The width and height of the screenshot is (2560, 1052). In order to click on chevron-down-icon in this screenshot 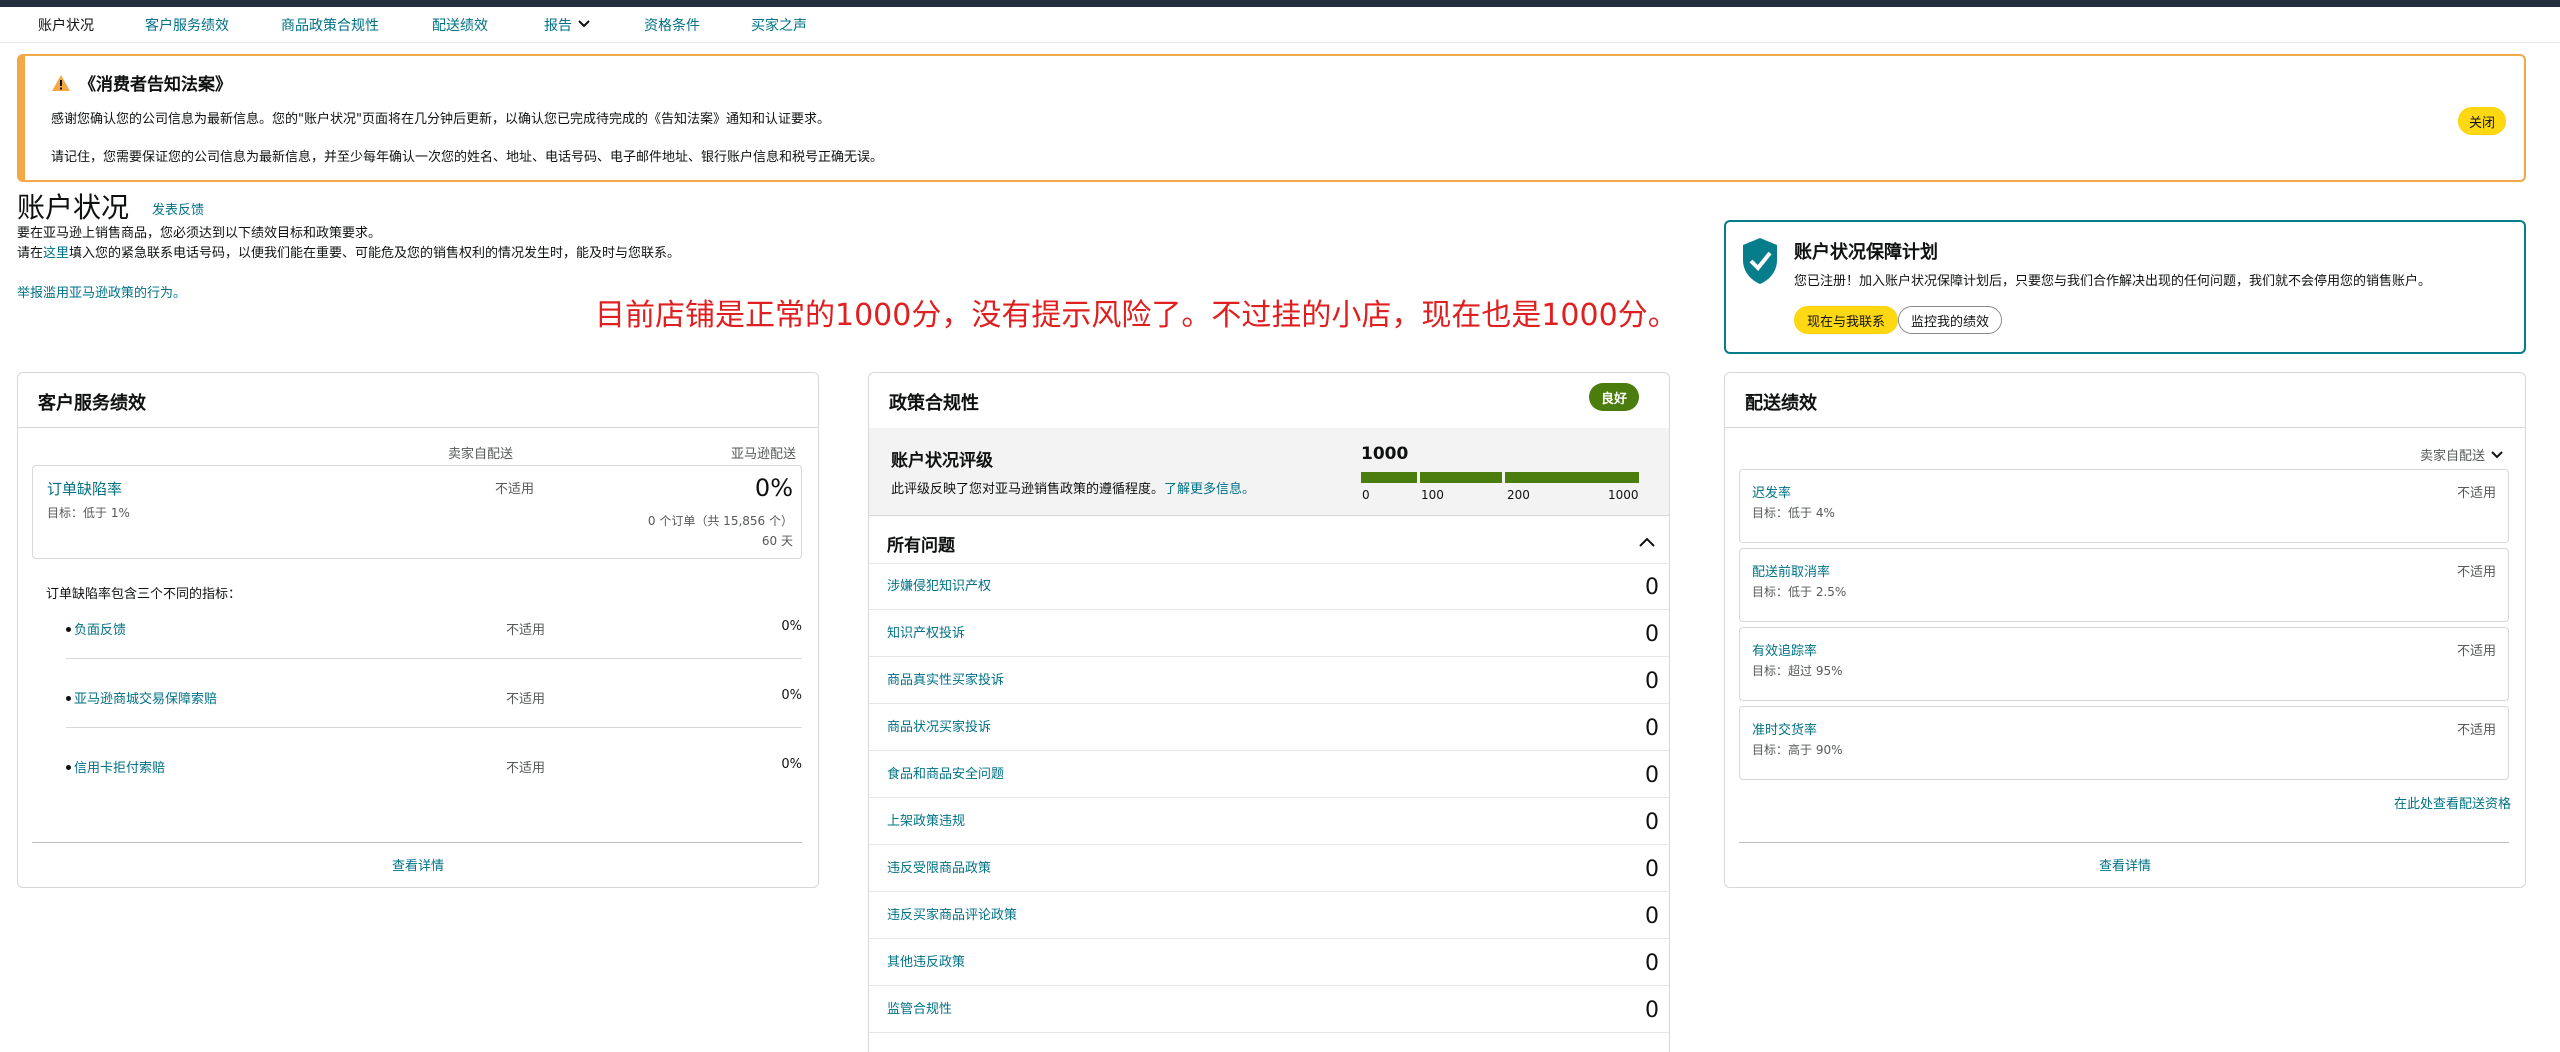, I will do `click(2497, 454)`.